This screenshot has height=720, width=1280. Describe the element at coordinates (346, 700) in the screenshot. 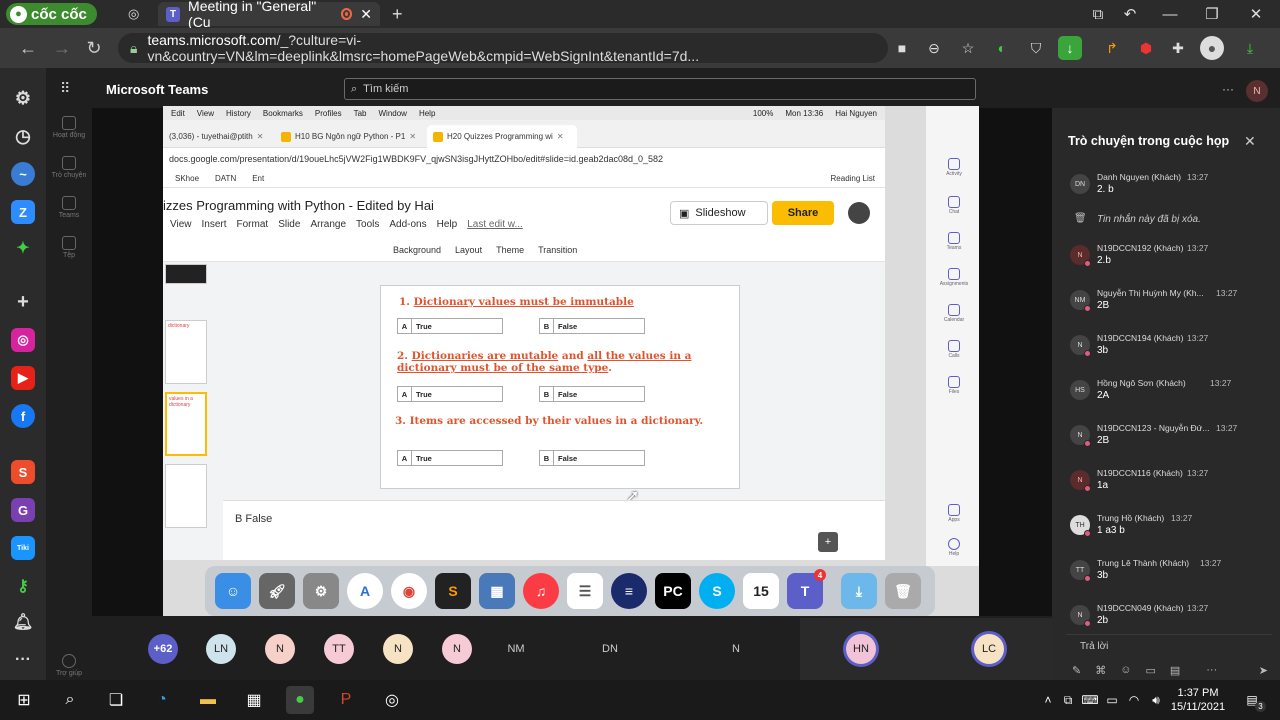

I see `powerpoint-icon: P` at that location.